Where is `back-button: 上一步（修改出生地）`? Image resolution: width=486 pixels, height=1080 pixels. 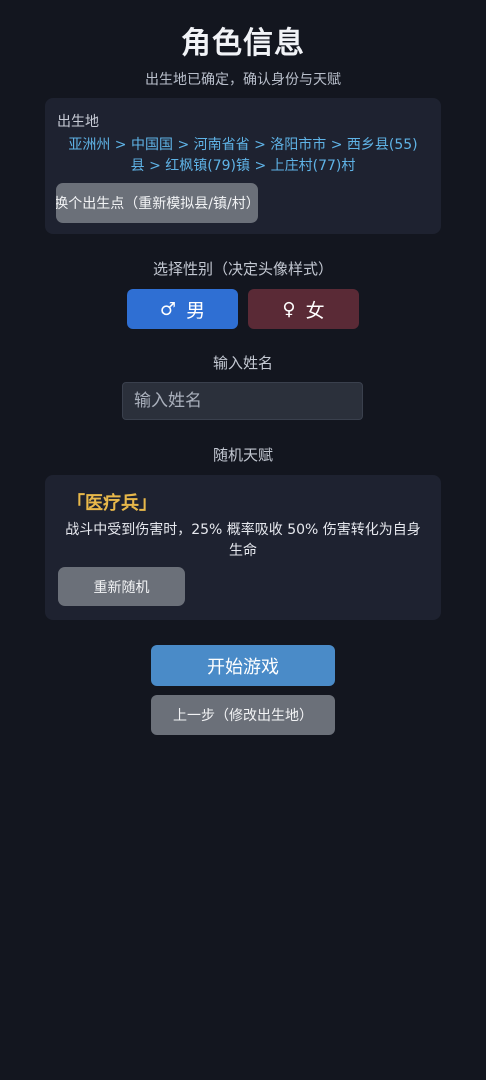 back-button: 上一步（修改出生地） is located at coordinates (243, 715).